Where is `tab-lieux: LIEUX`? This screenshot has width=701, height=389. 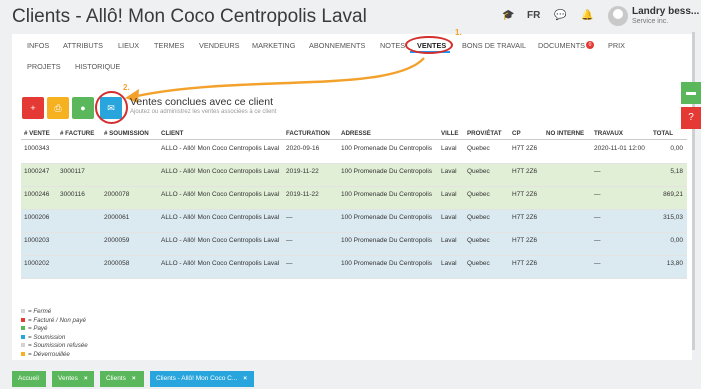 tab-lieux: LIEUX is located at coordinates (128, 45).